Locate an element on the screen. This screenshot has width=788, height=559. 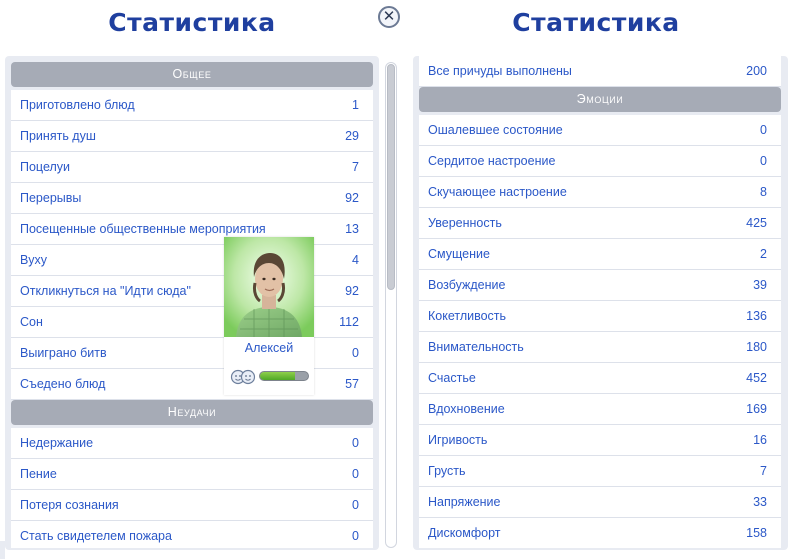
stat-label: Сон is located at coordinates (31, 322).